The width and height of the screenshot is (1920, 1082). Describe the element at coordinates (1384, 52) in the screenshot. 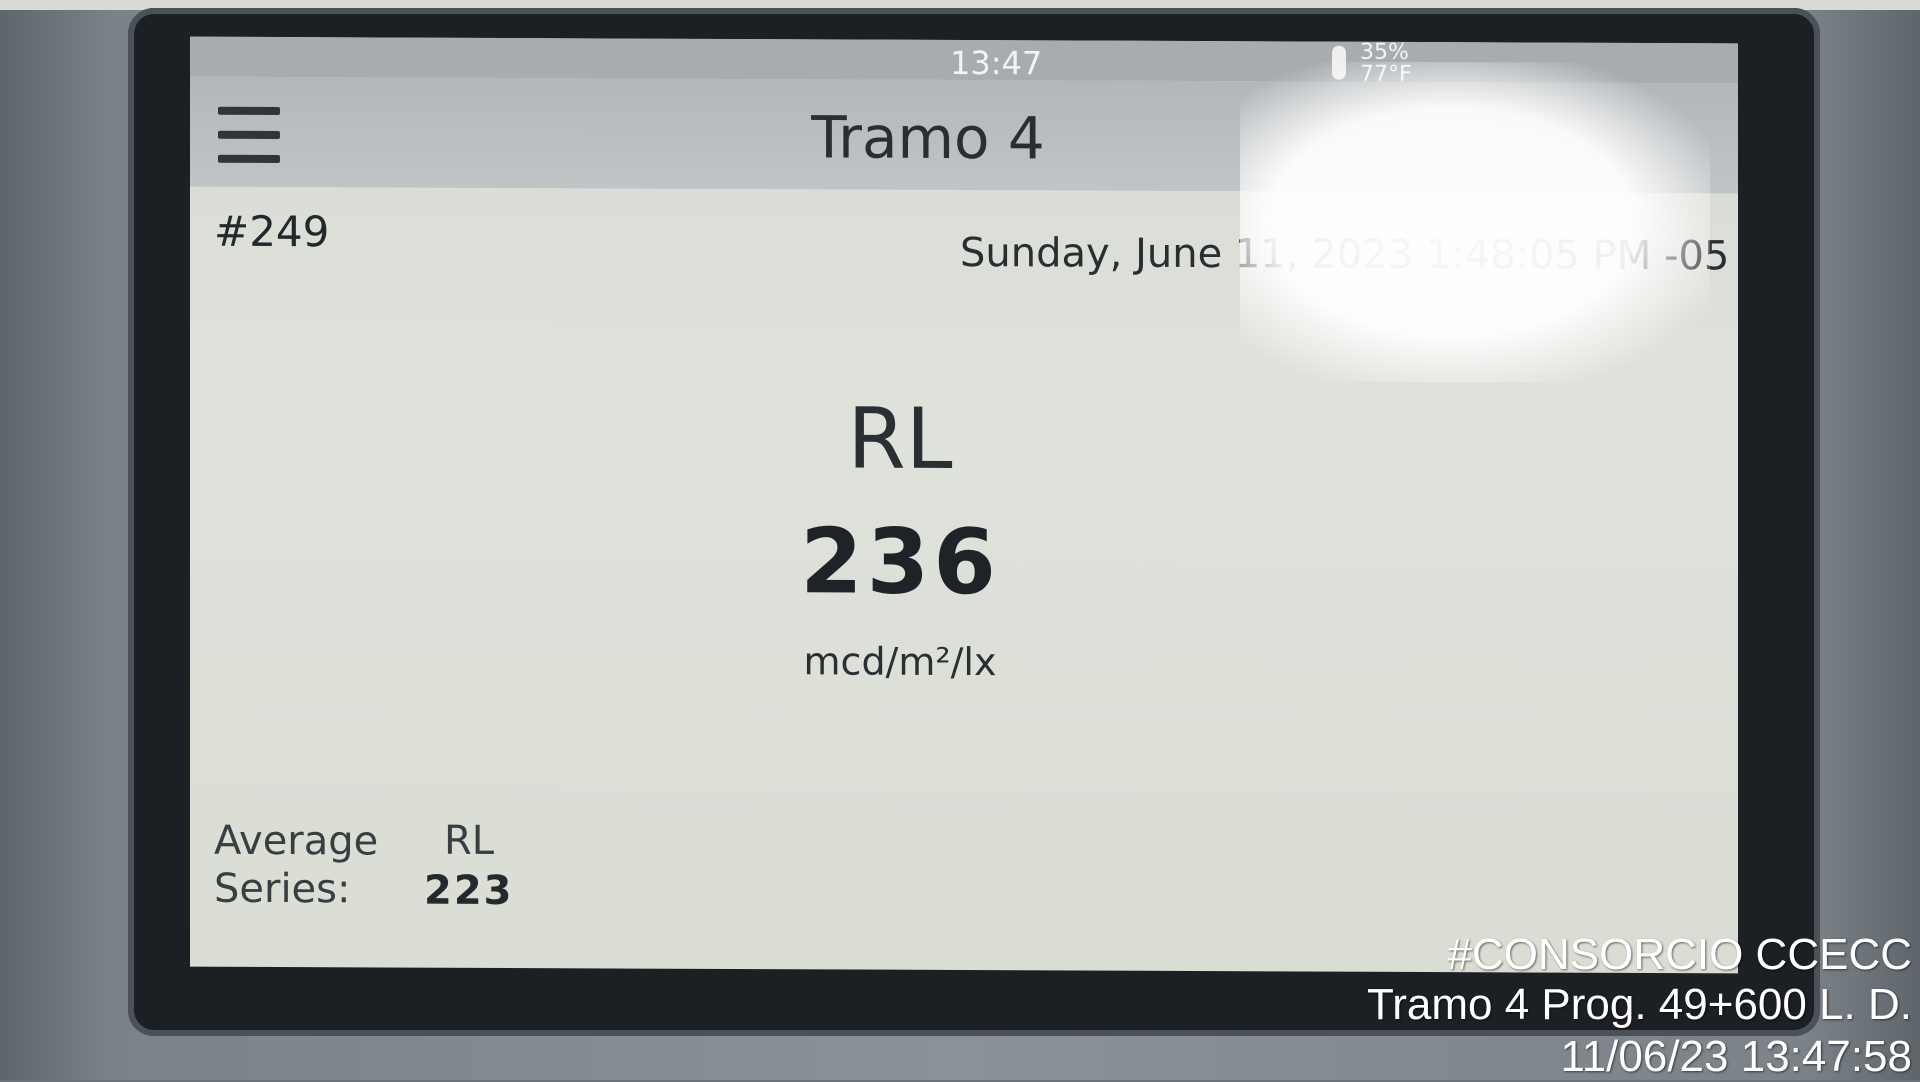

I see `humidity-readout: 35%` at that location.